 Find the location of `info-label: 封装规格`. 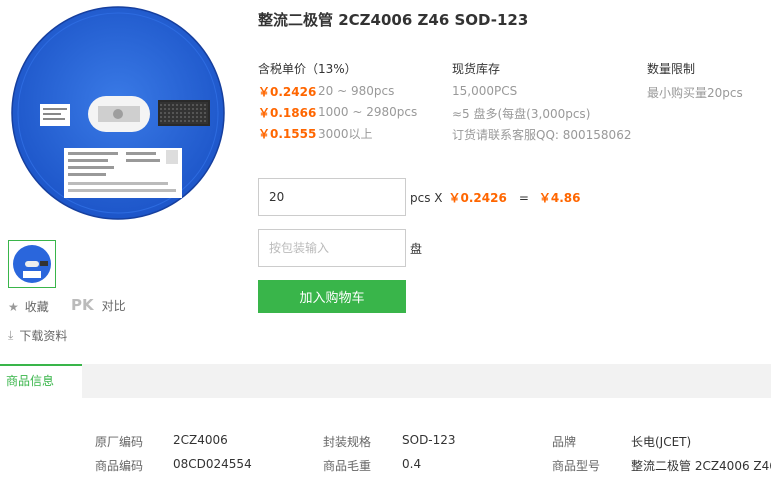

info-label: 封装规格 is located at coordinates (347, 442).